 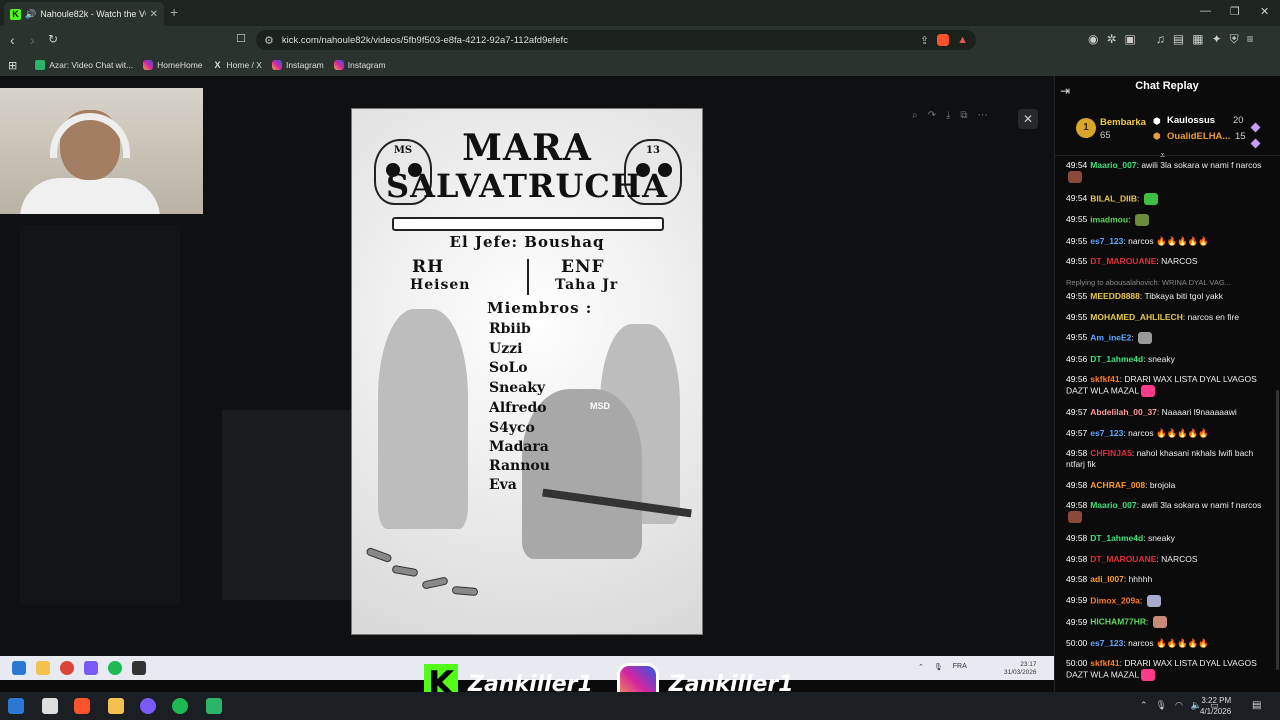 What do you see at coordinates (241, 38) in the screenshot?
I see `bookmark-icon: ☐` at bounding box center [241, 38].